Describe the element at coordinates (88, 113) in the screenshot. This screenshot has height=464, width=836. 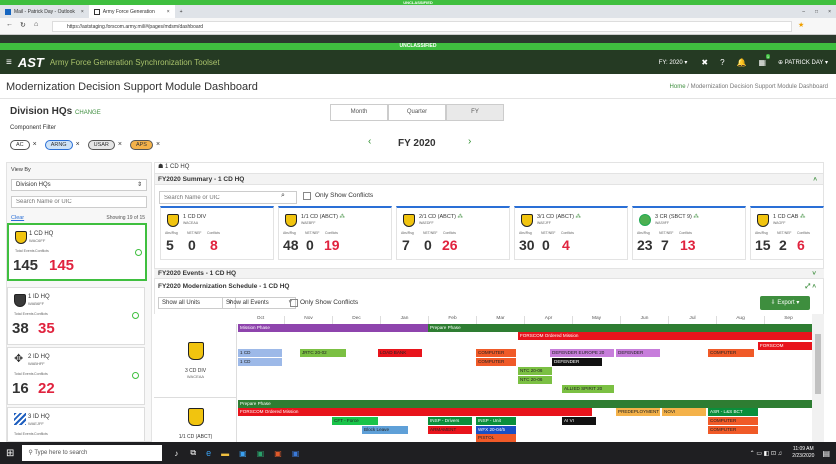
I see `change-link: CHANGE` at that location.